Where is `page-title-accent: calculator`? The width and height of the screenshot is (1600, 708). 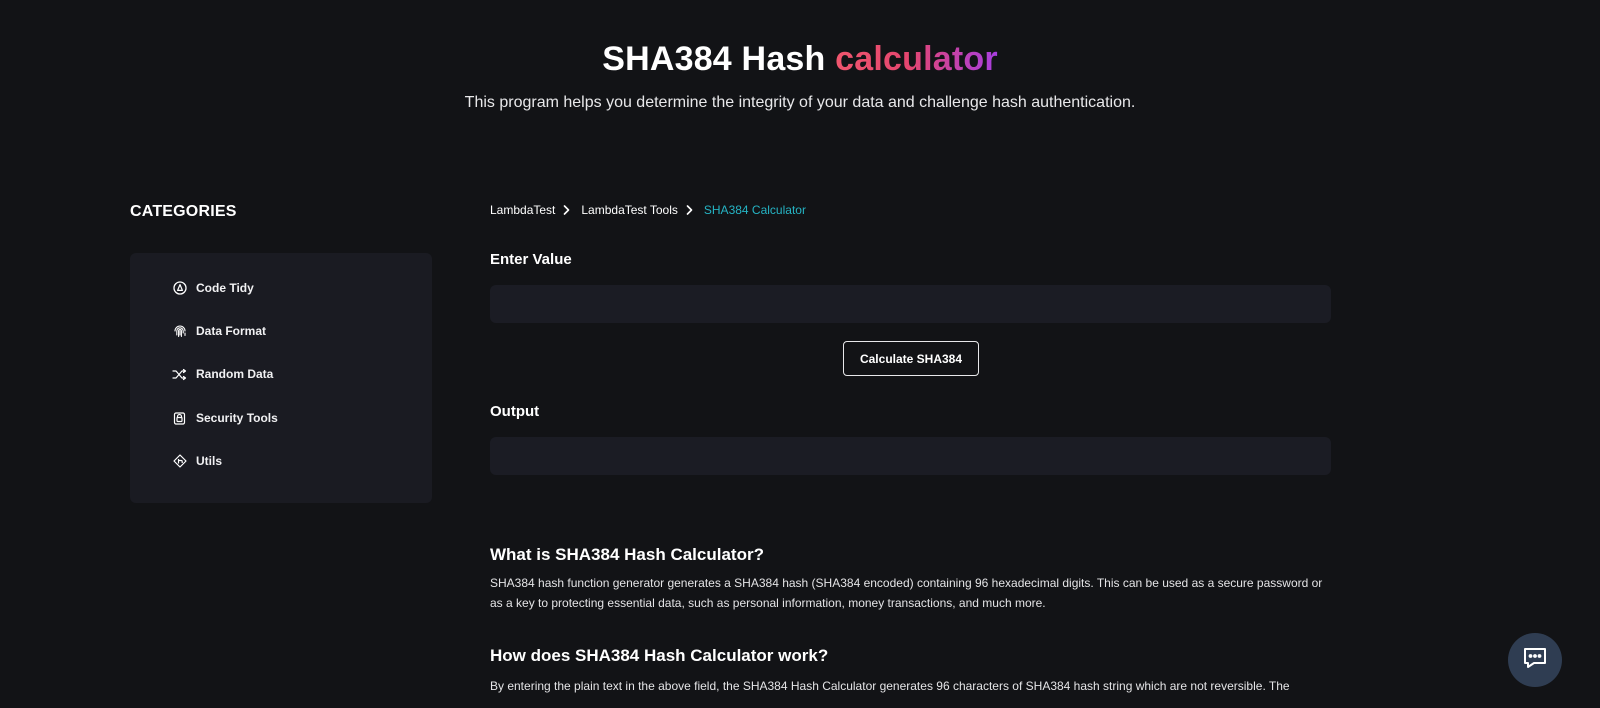
page-title-accent: calculator is located at coordinates (916, 59).